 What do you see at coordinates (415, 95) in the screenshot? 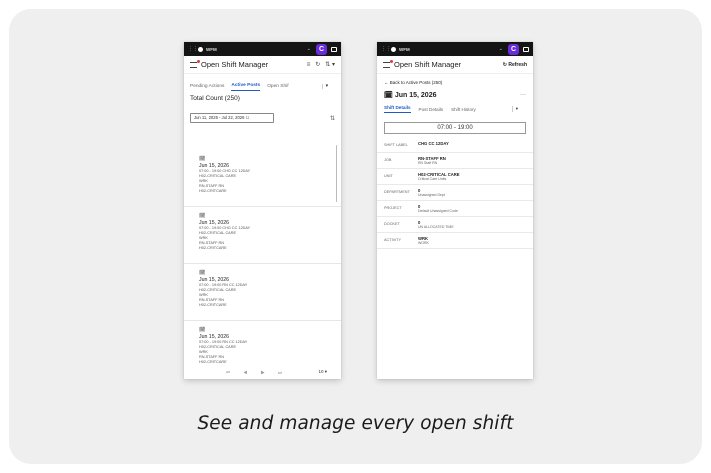
I see `detail-date-text: Jun 15, 2026` at bounding box center [415, 95].